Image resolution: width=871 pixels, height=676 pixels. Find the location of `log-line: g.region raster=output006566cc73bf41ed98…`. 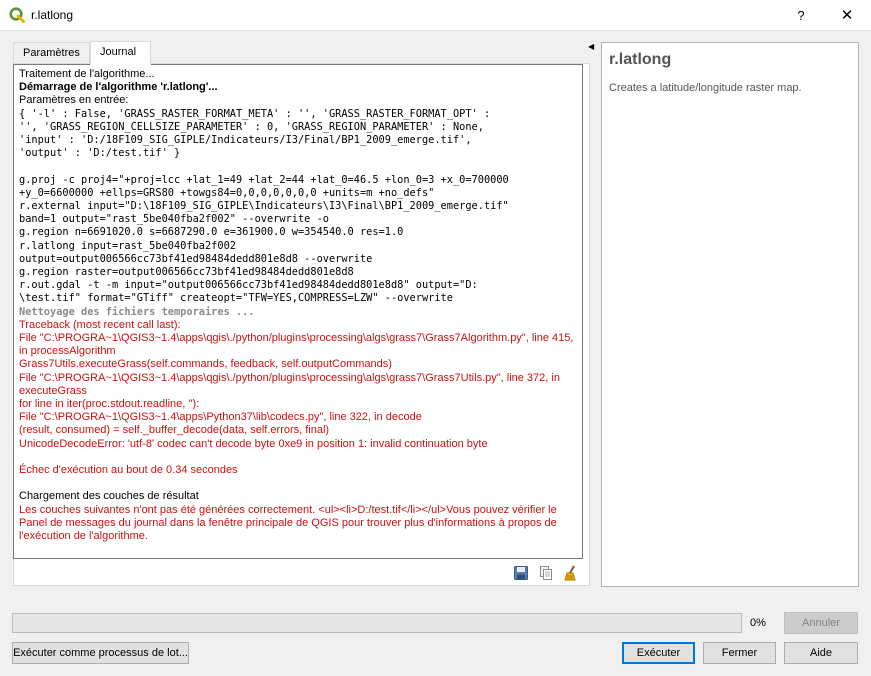

log-line: g.region raster=output006566cc73bf41ed98… is located at coordinates (186, 272).